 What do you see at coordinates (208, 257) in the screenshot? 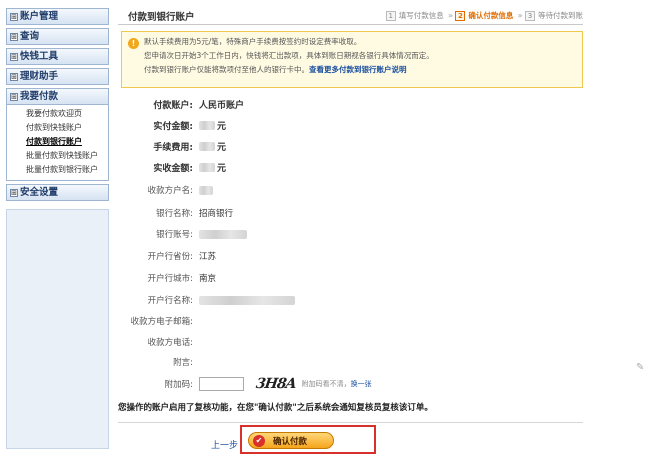
I see `value-province: 江苏` at bounding box center [208, 257].